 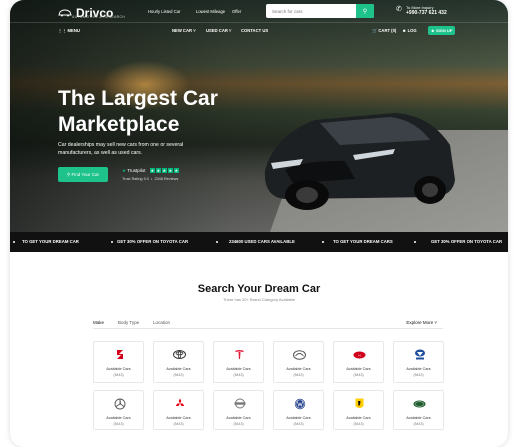 What do you see at coordinates (358, 410) in the screenshot?
I see `brand-card-ferrari: Available Cars (5443)` at bounding box center [358, 410].